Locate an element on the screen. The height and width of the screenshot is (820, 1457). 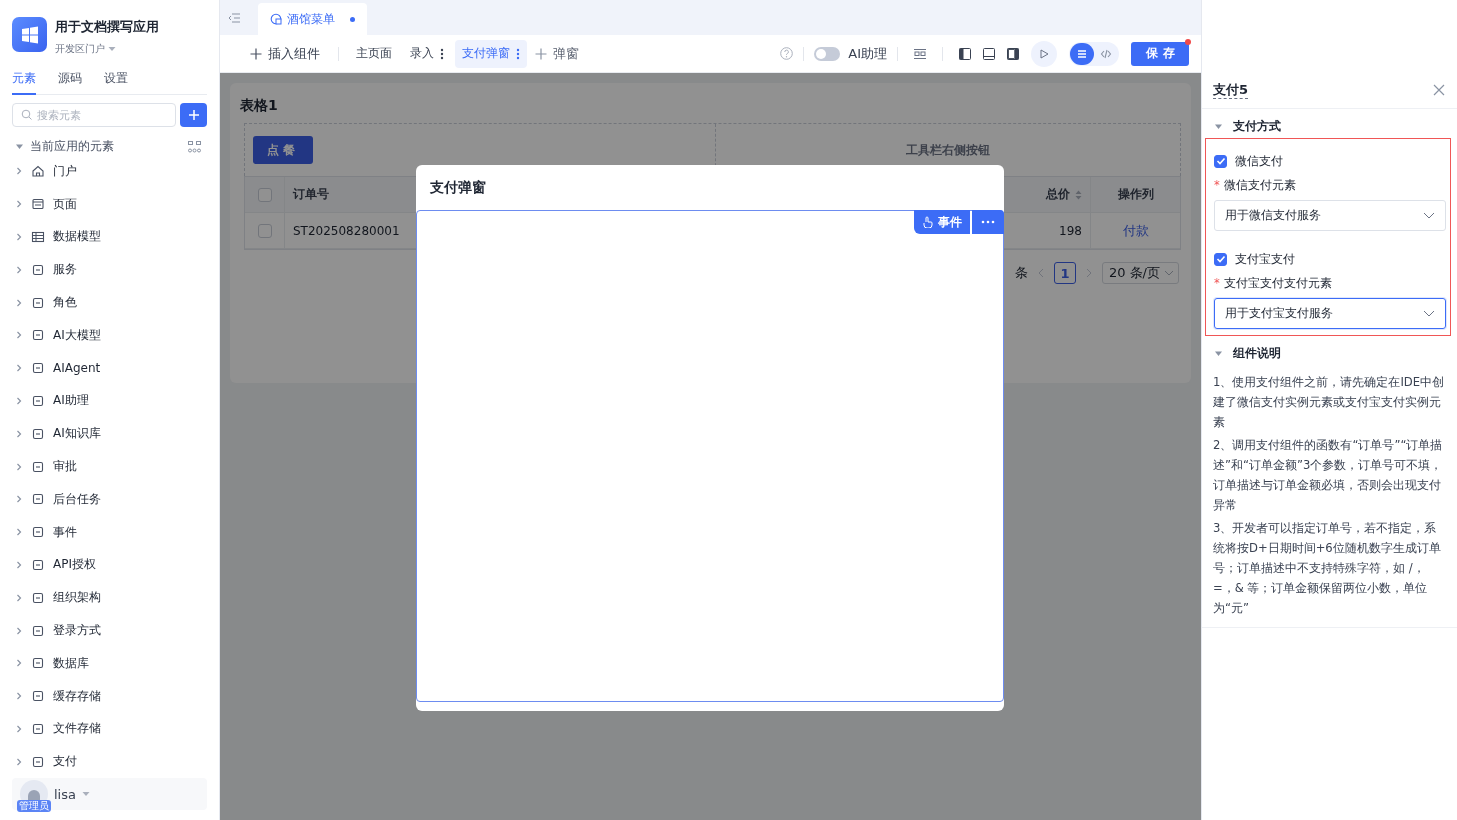
column-header: 操作列 is located at coordinates (1135, 194).